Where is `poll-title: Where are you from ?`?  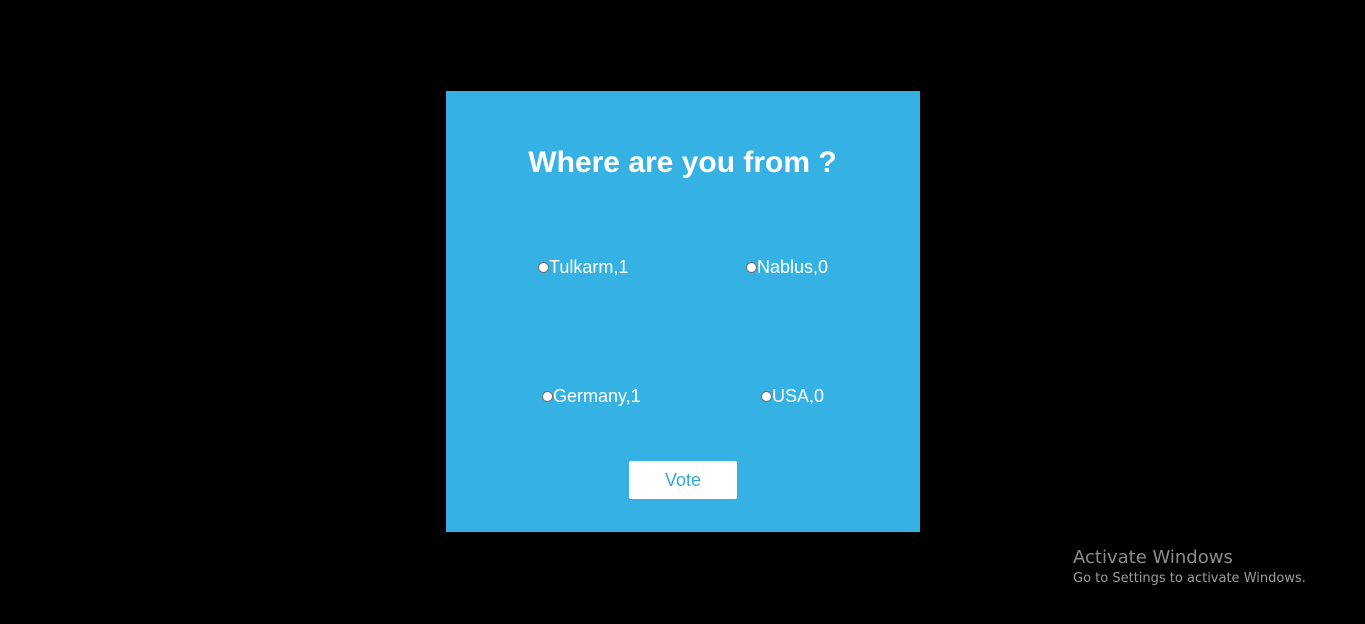
poll-title: Where are you from ? is located at coordinates (682, 162).